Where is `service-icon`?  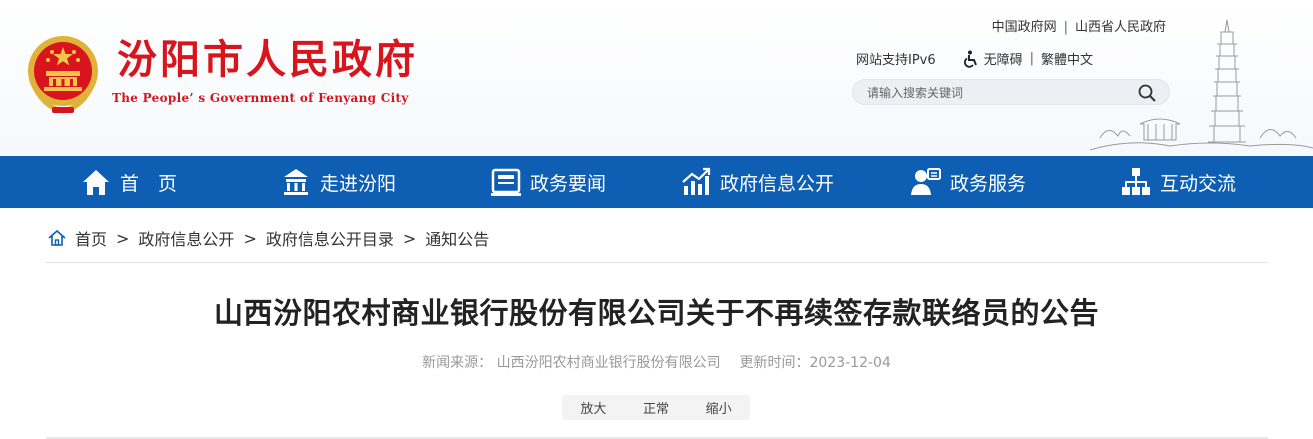 service-icon is located at coordinates (926, 181).